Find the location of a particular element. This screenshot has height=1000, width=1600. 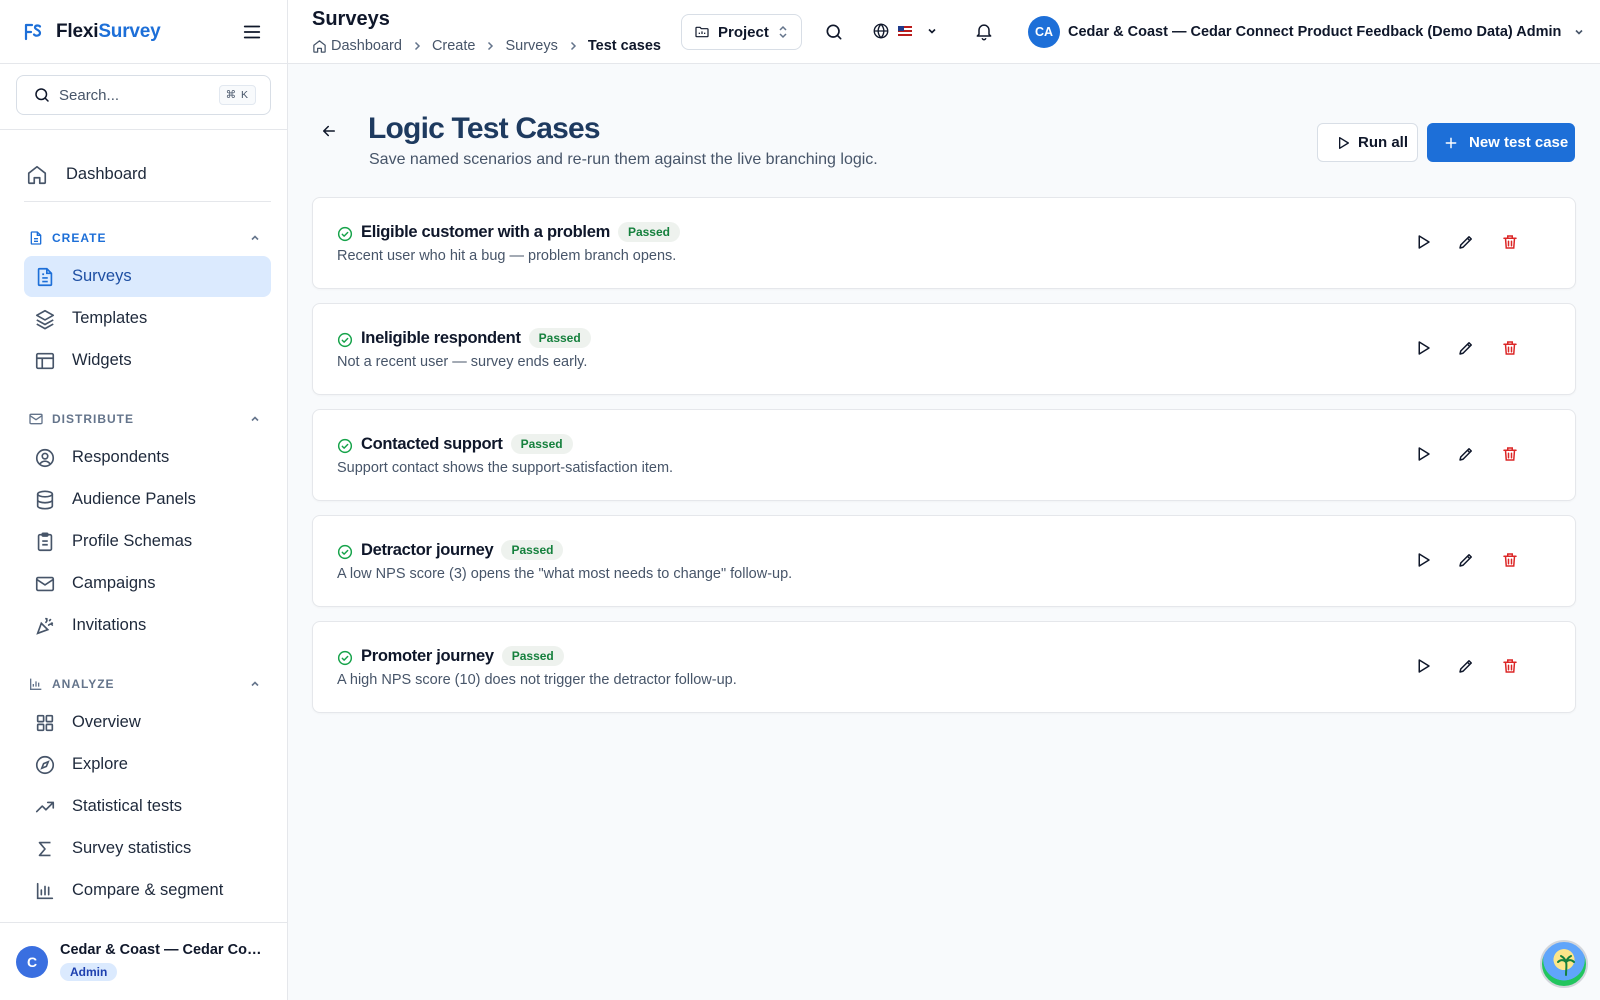

sidebar-item-label: Profile Schemas is located at coordinates (132, 541).